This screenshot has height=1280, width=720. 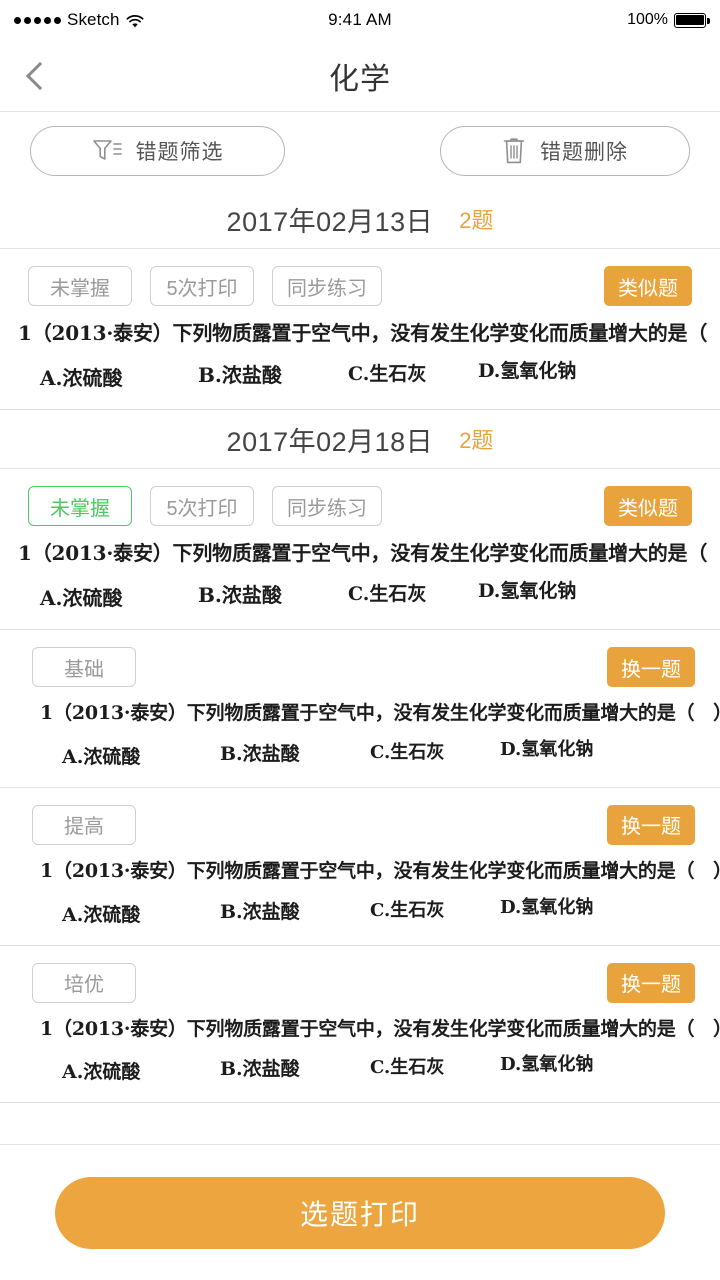 What do you see at coordinates (84, 667) in the screenshot?
I see `question-tag: 基础` at bounding box center [84, 667].